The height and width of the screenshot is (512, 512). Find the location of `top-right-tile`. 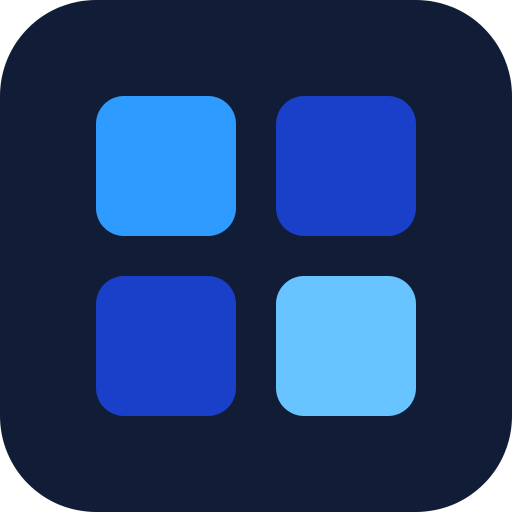

top-right-tile is located at coordinates (346, 166).